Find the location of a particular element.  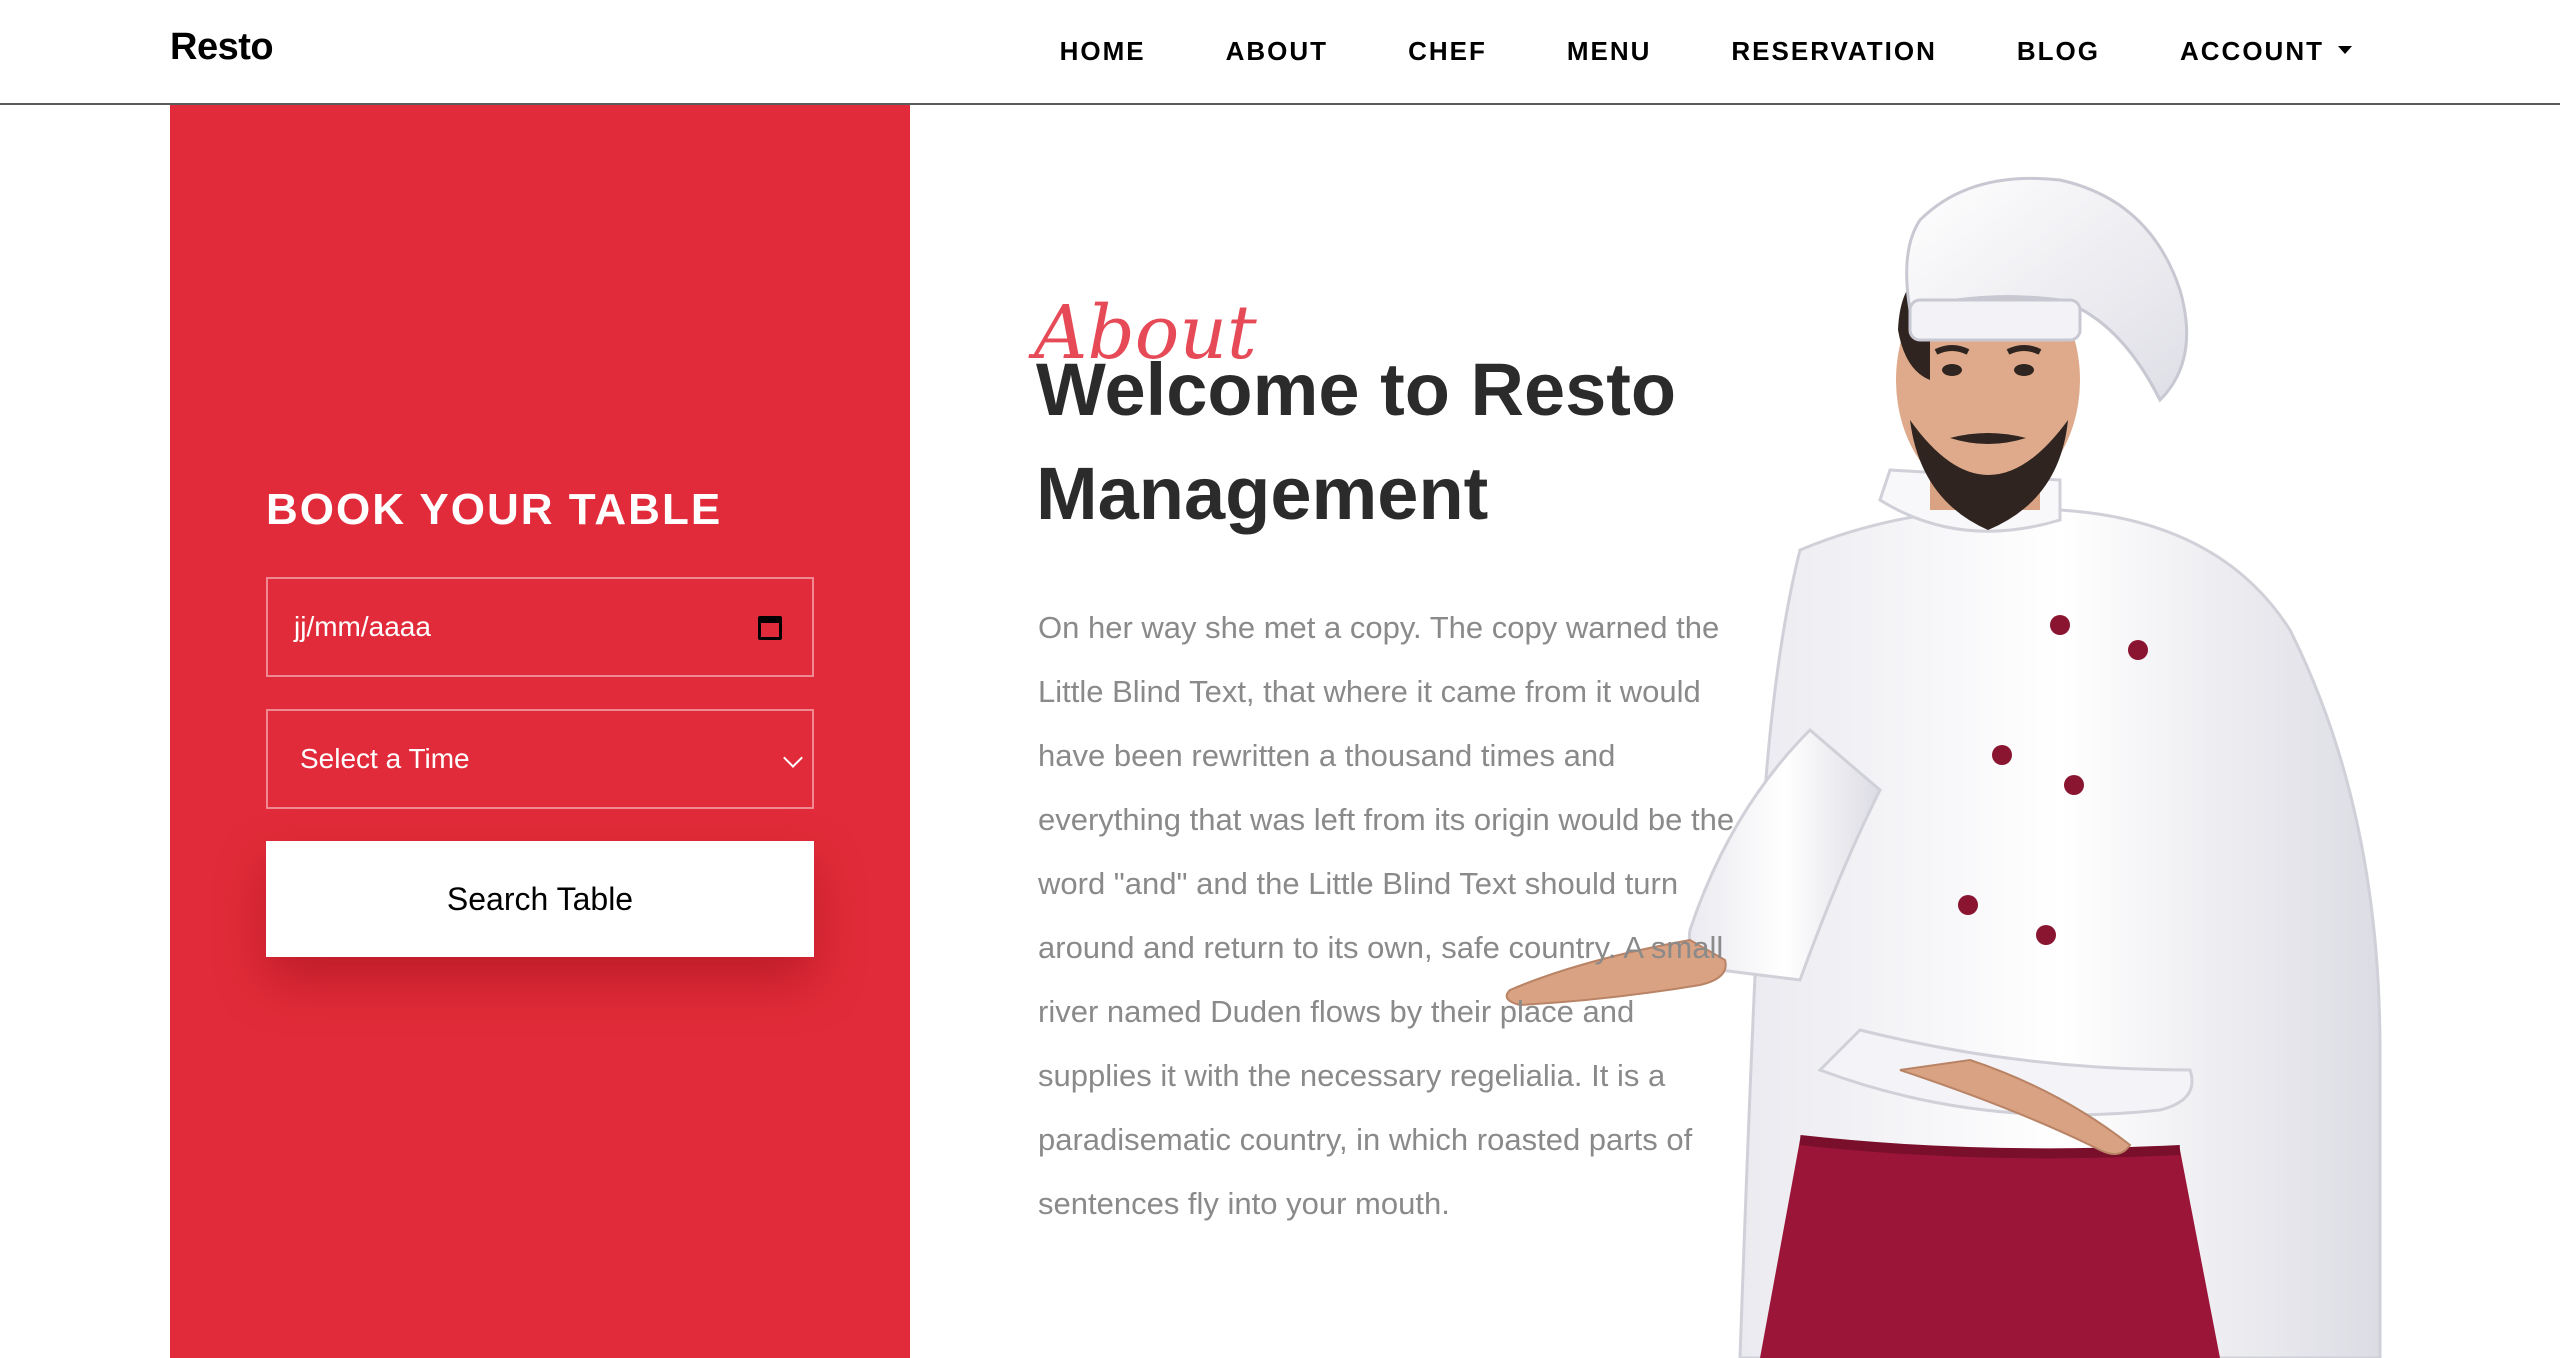

chevron-down-icon is located at coordinates (793, 758).